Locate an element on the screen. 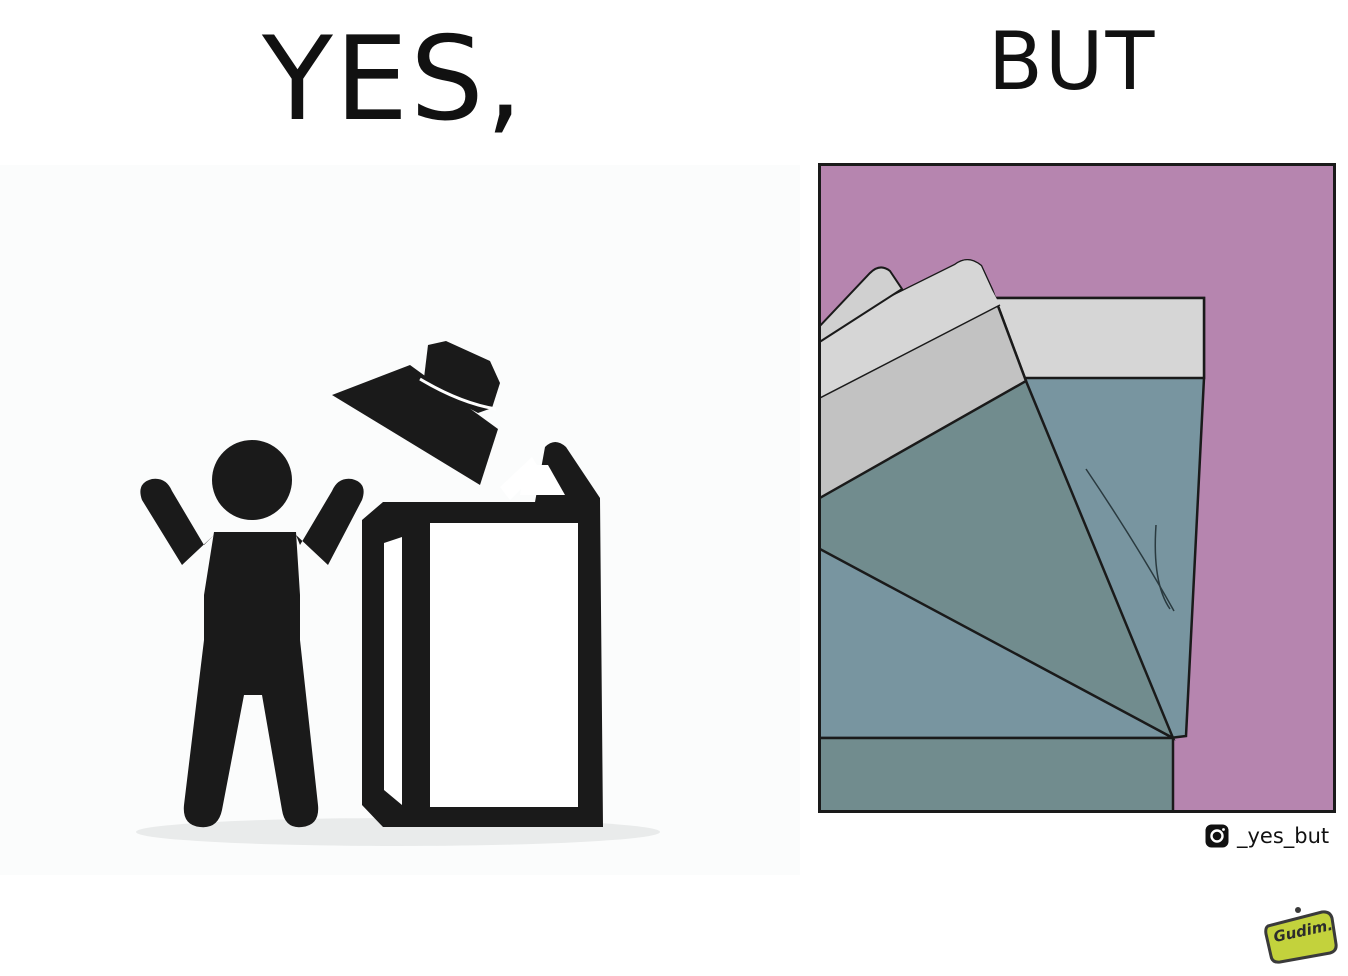  milk-carton-icon is located at coordinates (467, 584).